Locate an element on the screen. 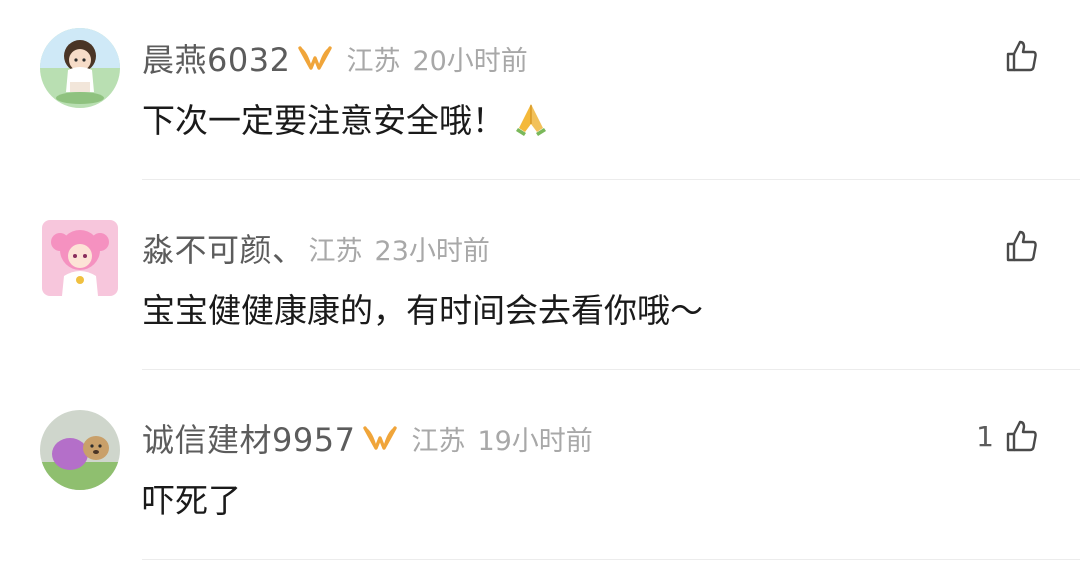 The width and height of the screenshot is (1080, 570). cartoon-girl-avatar-icon is located at coordinates (80, 68).